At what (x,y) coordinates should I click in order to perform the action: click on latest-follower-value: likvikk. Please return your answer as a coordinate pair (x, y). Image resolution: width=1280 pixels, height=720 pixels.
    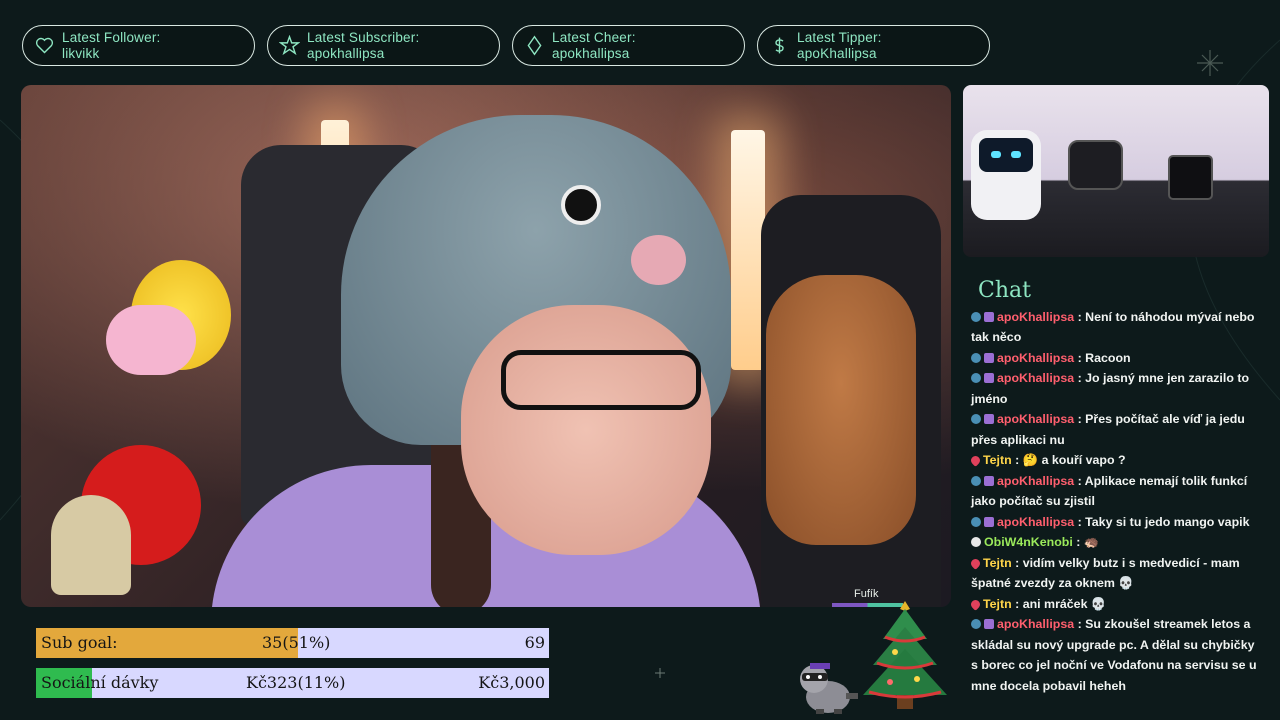
    Looking at the image, I should click on (81, 53).